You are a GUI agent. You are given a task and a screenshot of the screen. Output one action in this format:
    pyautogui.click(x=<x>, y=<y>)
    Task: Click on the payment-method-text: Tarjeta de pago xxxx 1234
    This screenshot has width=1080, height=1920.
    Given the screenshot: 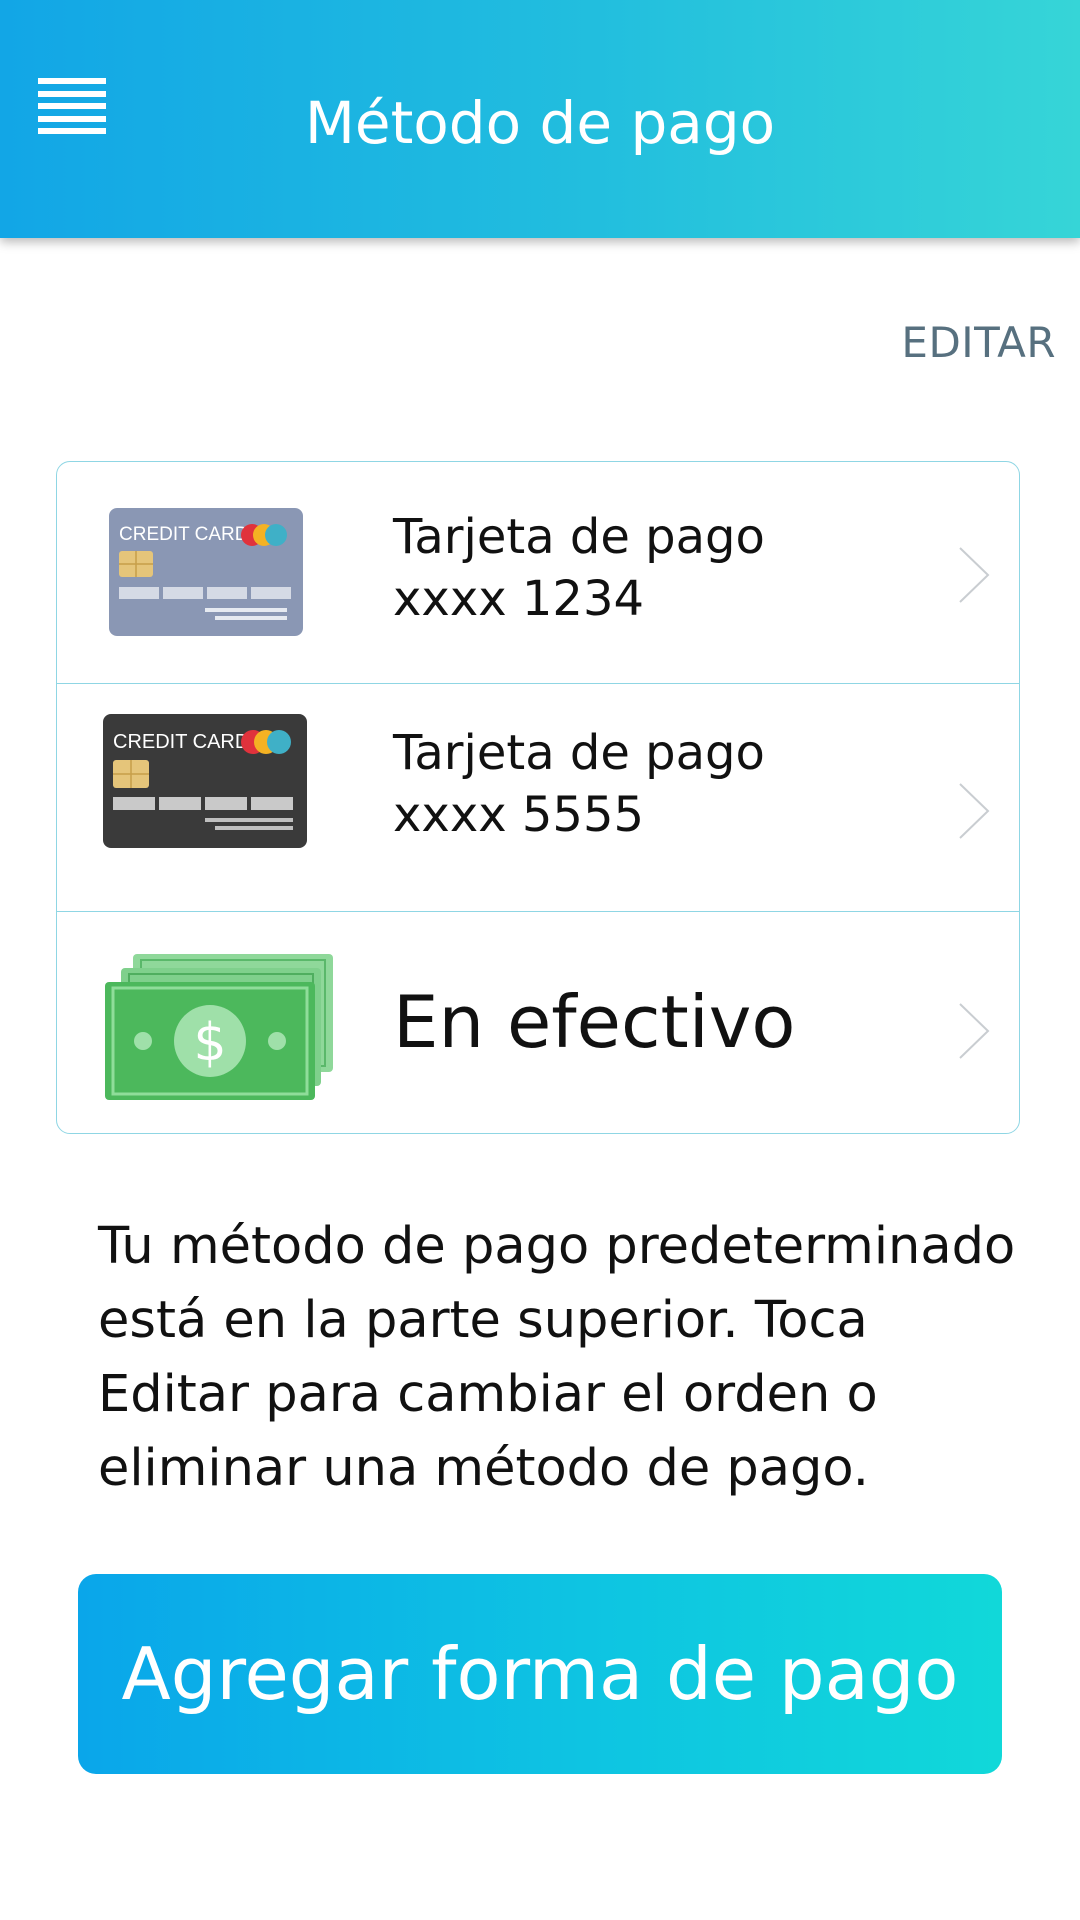 What is the action you would take?
    pyautogui.click(x=579, y=568)
    